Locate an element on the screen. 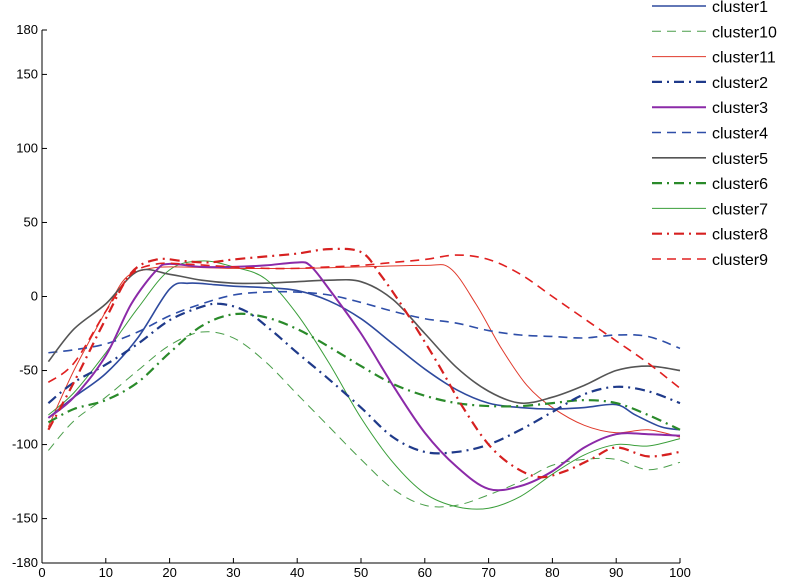 The height and width of the screenshot is (577, 789). x-tick-label: 40 is located at coordinates (297, 571).